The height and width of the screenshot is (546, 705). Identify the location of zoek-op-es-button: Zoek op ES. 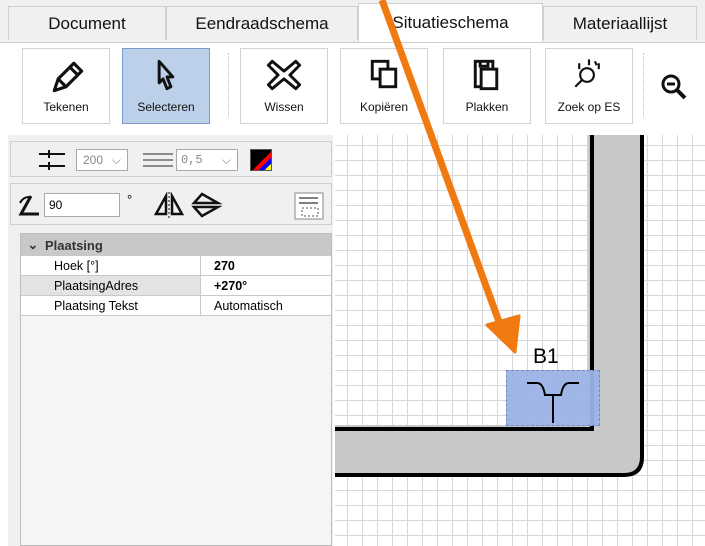
(589, 86).